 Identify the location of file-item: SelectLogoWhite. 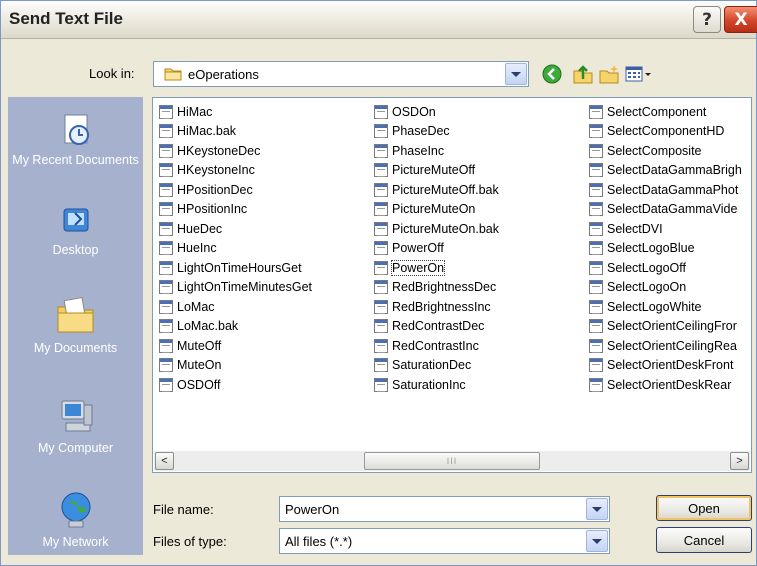
(670, 307).